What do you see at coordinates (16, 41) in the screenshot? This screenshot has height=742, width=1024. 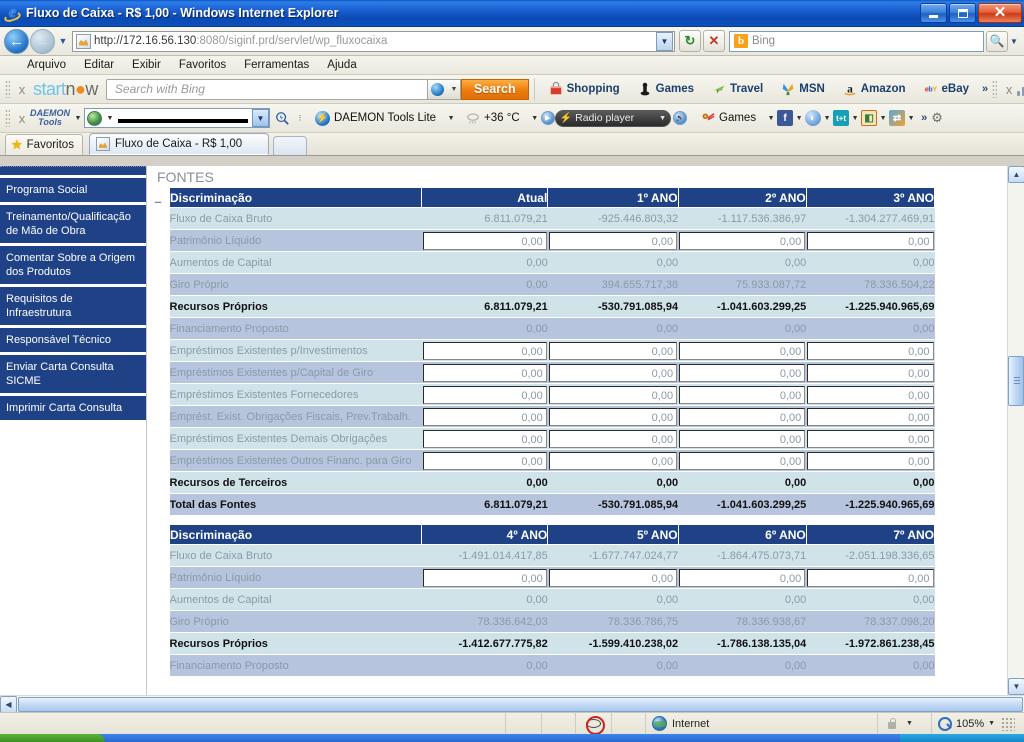 I see `back-button: ←` at bounding box center [16, 41].